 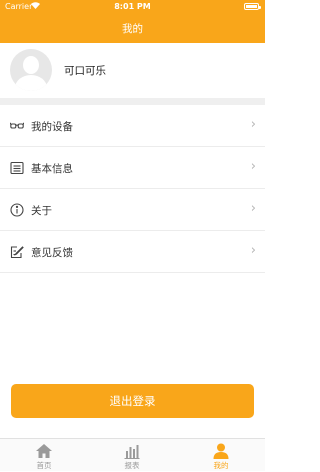 I want to click on battery-icon, so click(x=252, y=6).